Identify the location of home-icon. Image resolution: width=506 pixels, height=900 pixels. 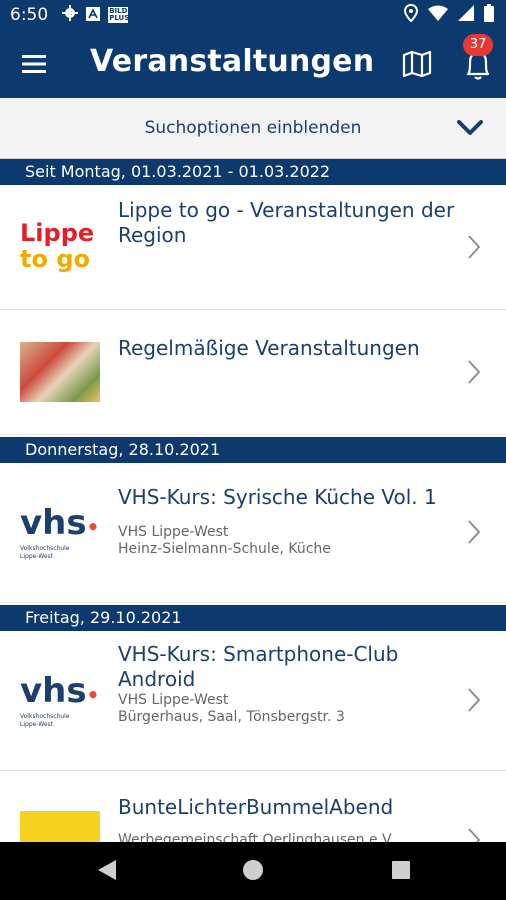
(253, 872).